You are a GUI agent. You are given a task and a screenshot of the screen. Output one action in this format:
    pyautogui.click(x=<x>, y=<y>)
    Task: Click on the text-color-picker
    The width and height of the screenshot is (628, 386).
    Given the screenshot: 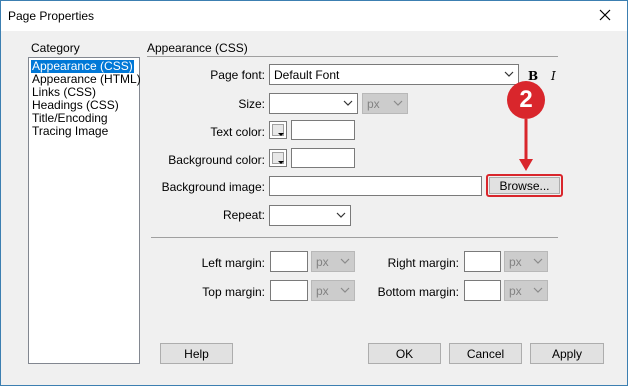 What is the action you would take?
    pyautogui.click(x=278, y=130)
    